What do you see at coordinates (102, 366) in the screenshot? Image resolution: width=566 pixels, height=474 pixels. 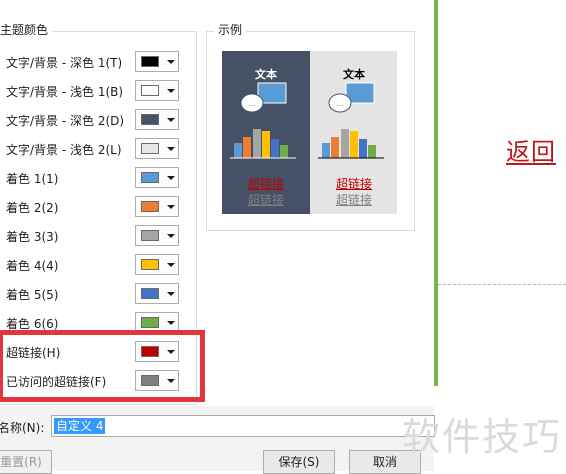 I see `highlight-box` at bounding box center [102, 366].